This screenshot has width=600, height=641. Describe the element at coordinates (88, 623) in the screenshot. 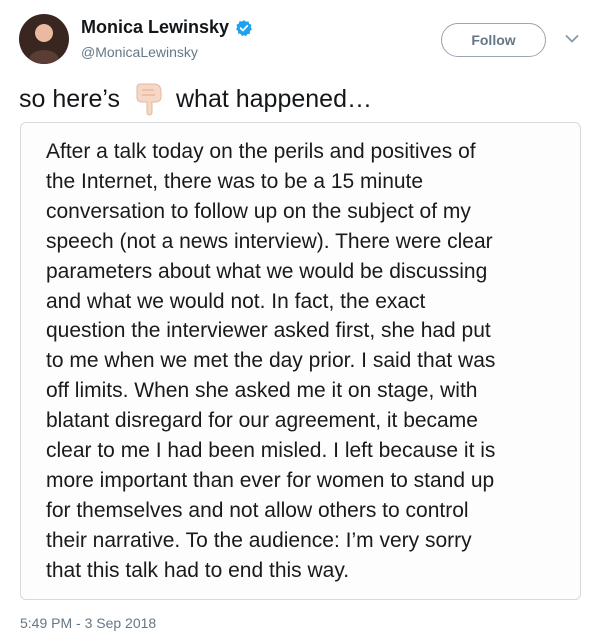

I see `tweet-timestamp: 5:49 PM - 3 Sep 2018` at that location.